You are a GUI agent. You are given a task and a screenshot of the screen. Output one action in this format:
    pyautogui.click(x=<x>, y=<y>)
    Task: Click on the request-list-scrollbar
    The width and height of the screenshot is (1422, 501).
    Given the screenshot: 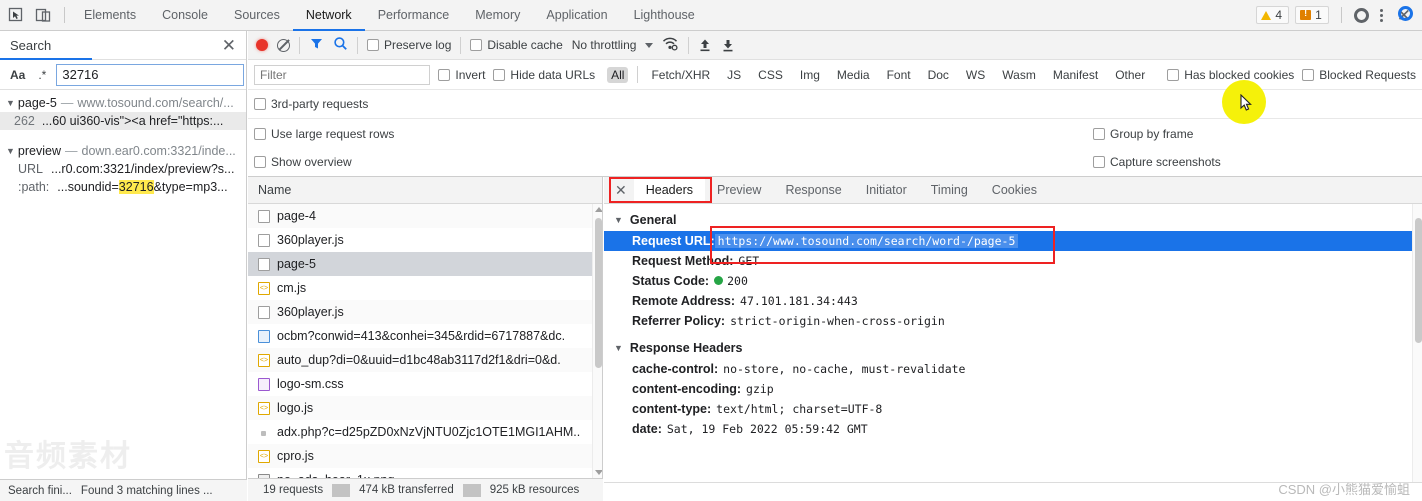 What is the action you would take?
    pyautogui.click(x=597, y=341)
    